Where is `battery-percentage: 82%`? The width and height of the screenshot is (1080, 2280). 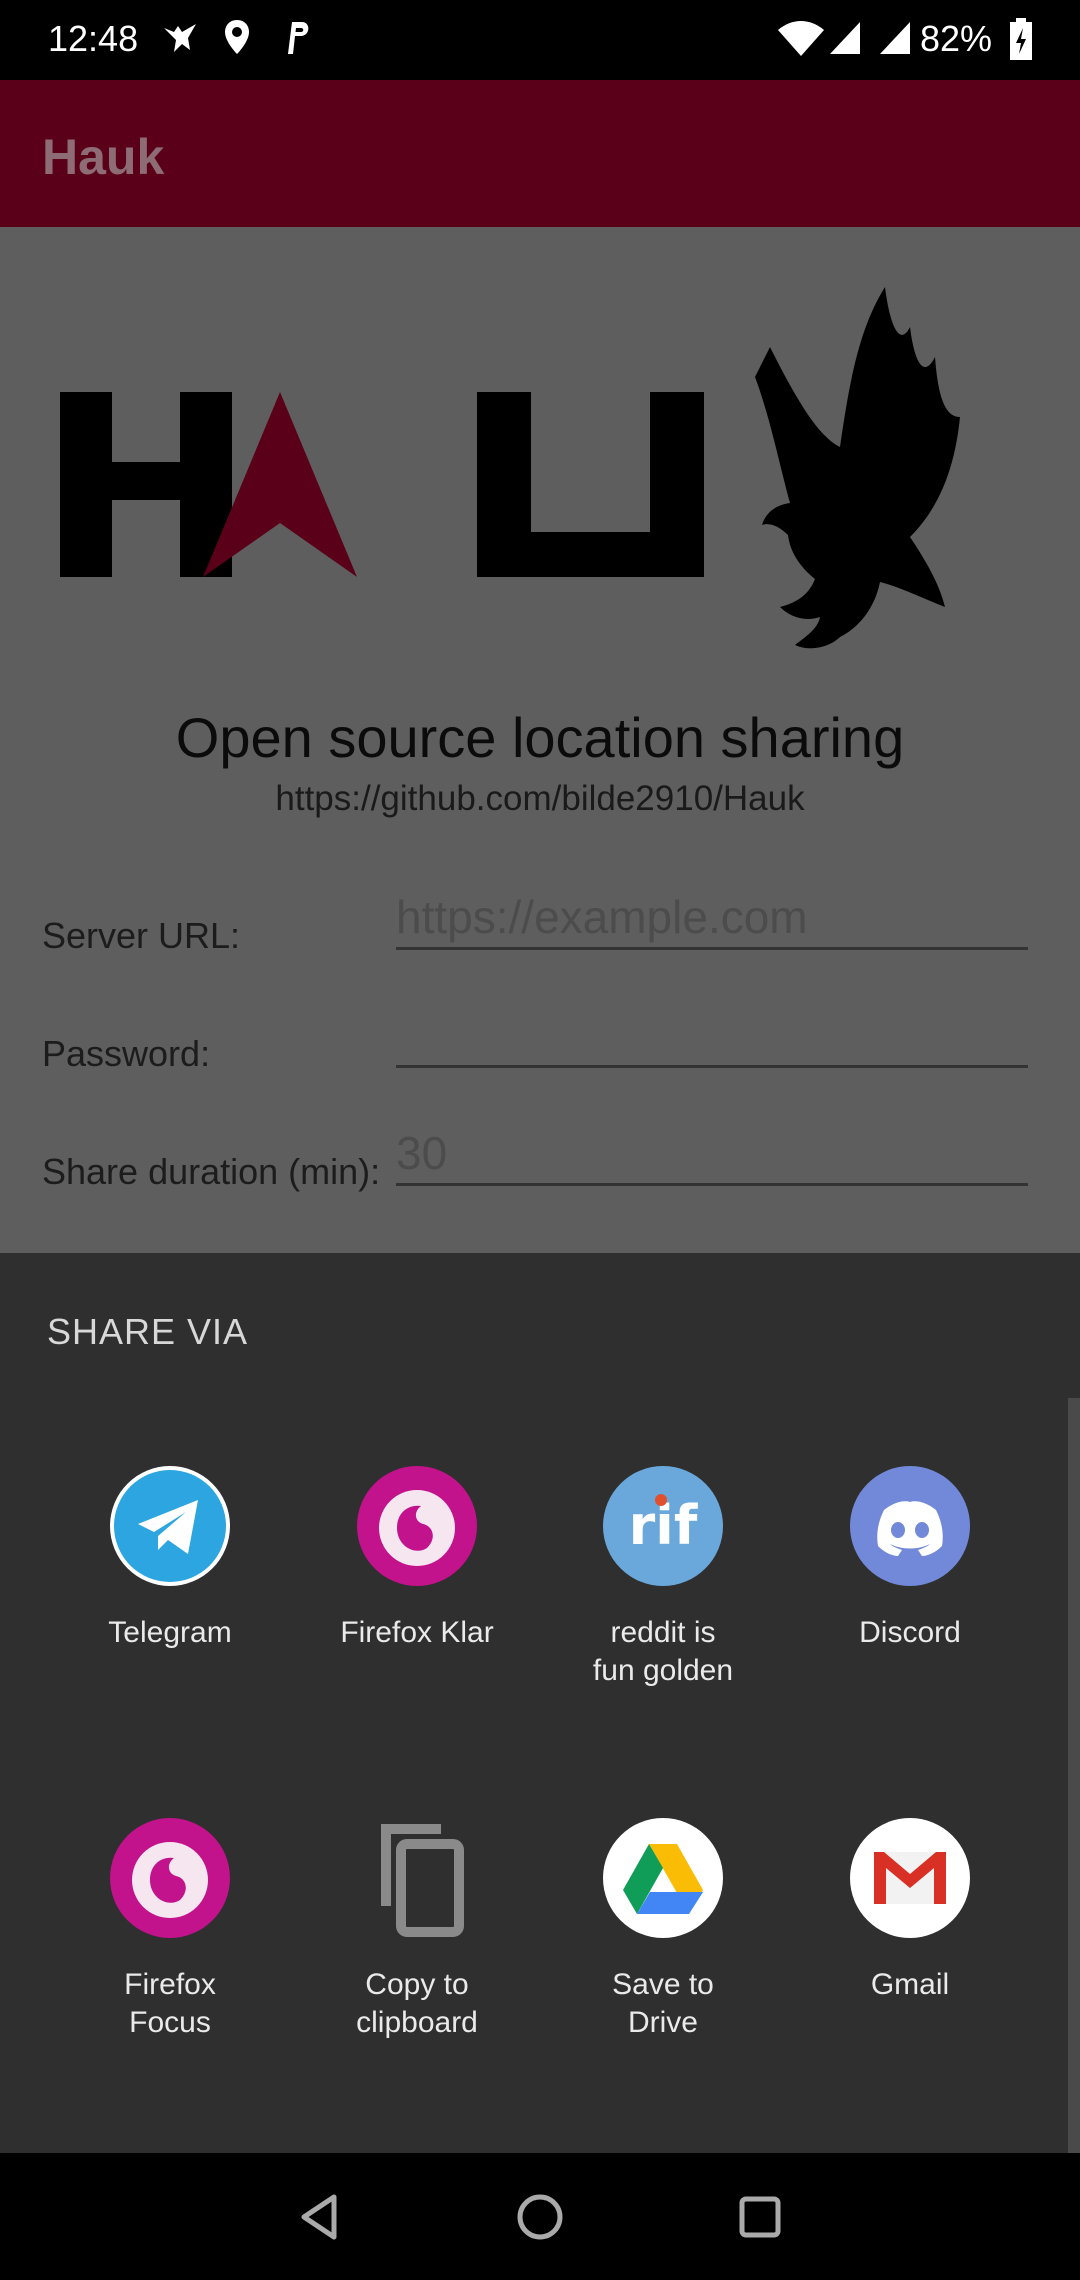 battery-percentage: 82% is located at coordinates (955, 38).